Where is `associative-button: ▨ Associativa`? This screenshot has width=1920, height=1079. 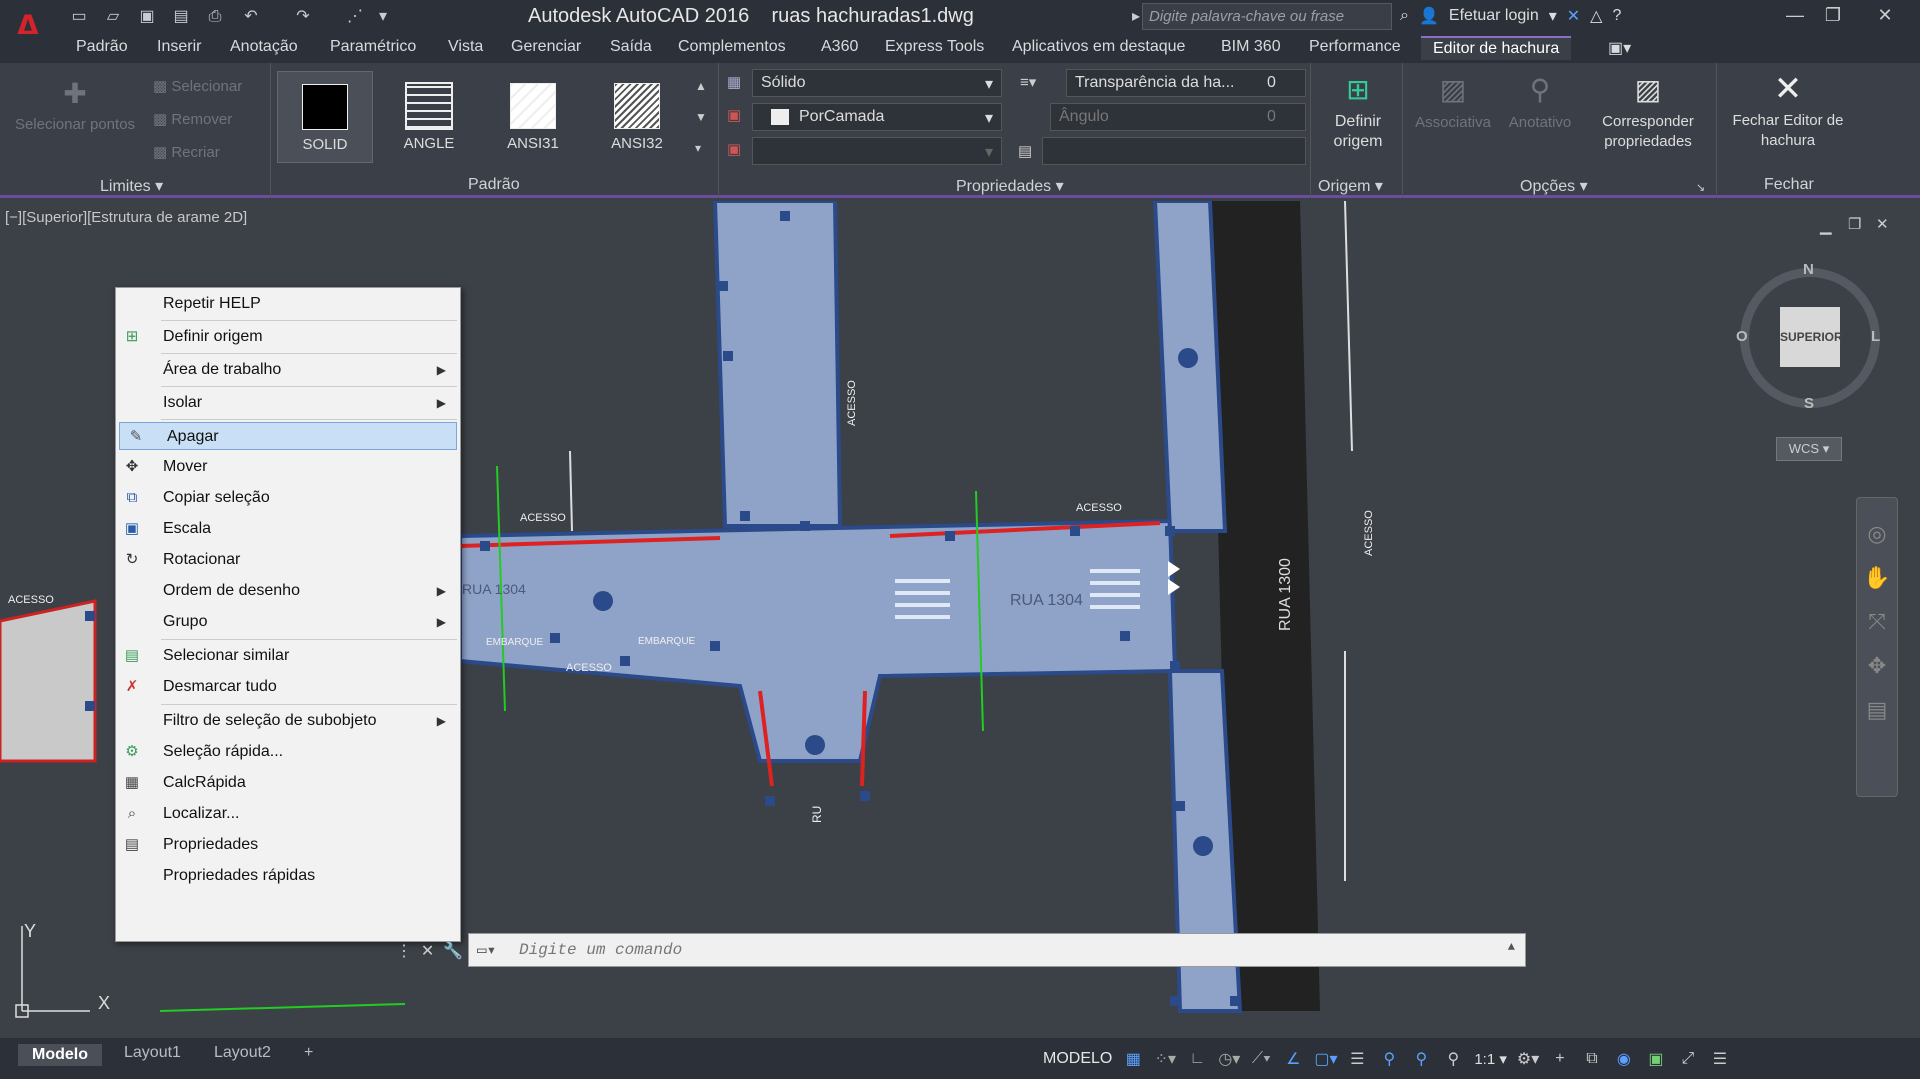 associative-button: ▨ Associativa is located at coordinates (1453, 102).